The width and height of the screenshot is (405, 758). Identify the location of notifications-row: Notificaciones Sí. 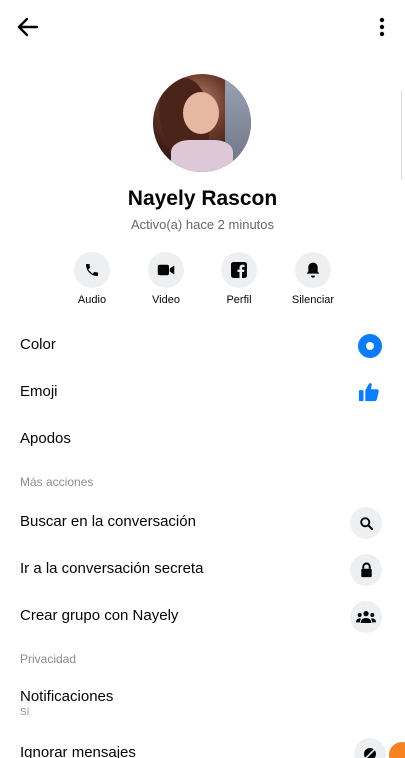
(202, 698).